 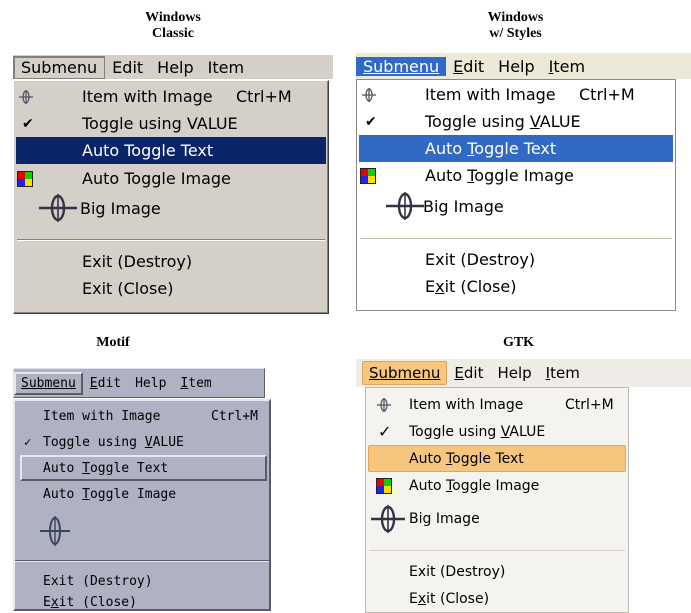 What do you see at coordinates (518, 342) in the screenshot?
I see `panel-title: GTK` at bounding box center [518, 342].